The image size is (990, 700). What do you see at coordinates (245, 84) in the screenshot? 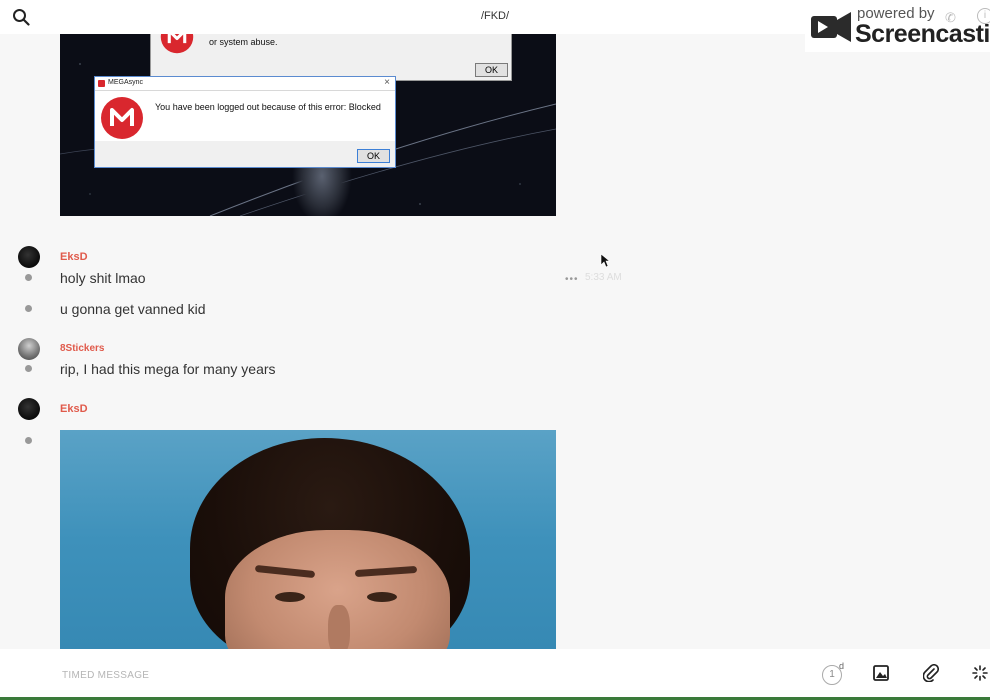
I see `dialog-titlebar: MEGAsync ×` at bounding box center [245, 84].